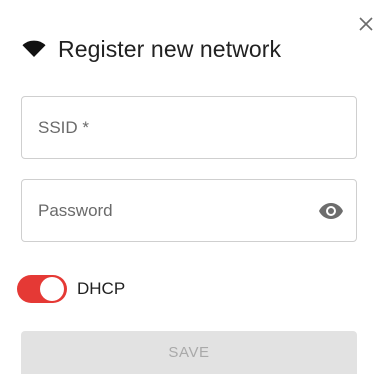 The width and height of the screenshot is (375, 374). What do you see at coordinates (331, 211) in the screenshot?
I see `eye-icon` at bounding box center [331, 211].